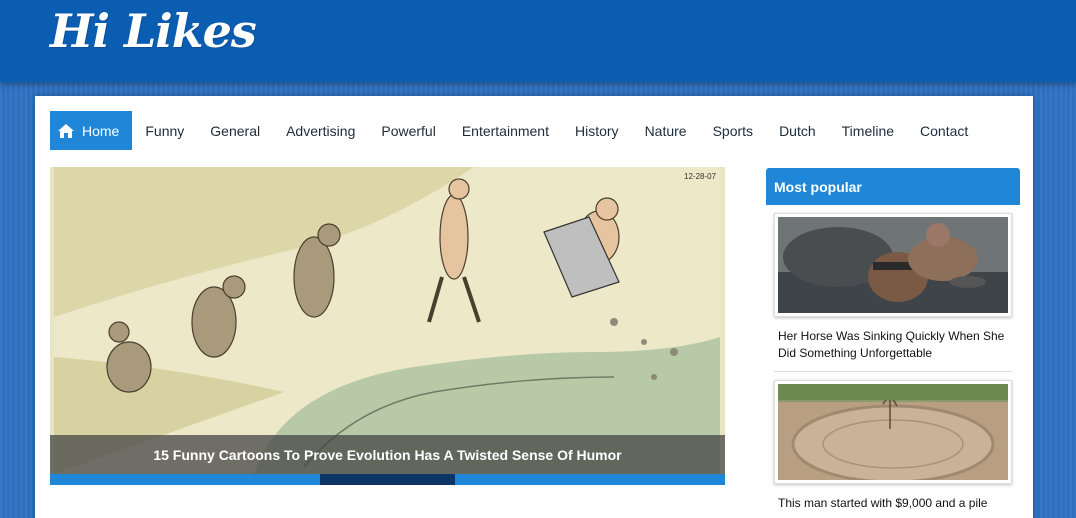  I want to click on nav-item-powerful: Powerful, so click(408, 130).